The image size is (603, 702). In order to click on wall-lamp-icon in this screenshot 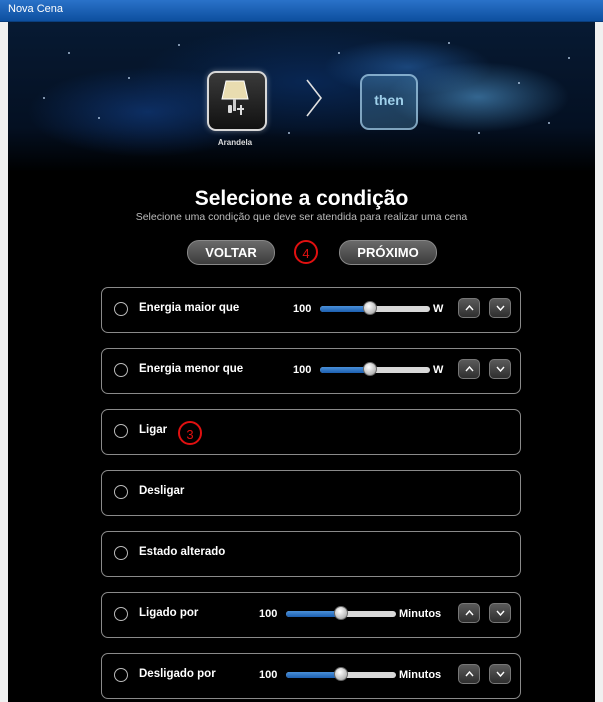, I will do `click(235, 97)`.